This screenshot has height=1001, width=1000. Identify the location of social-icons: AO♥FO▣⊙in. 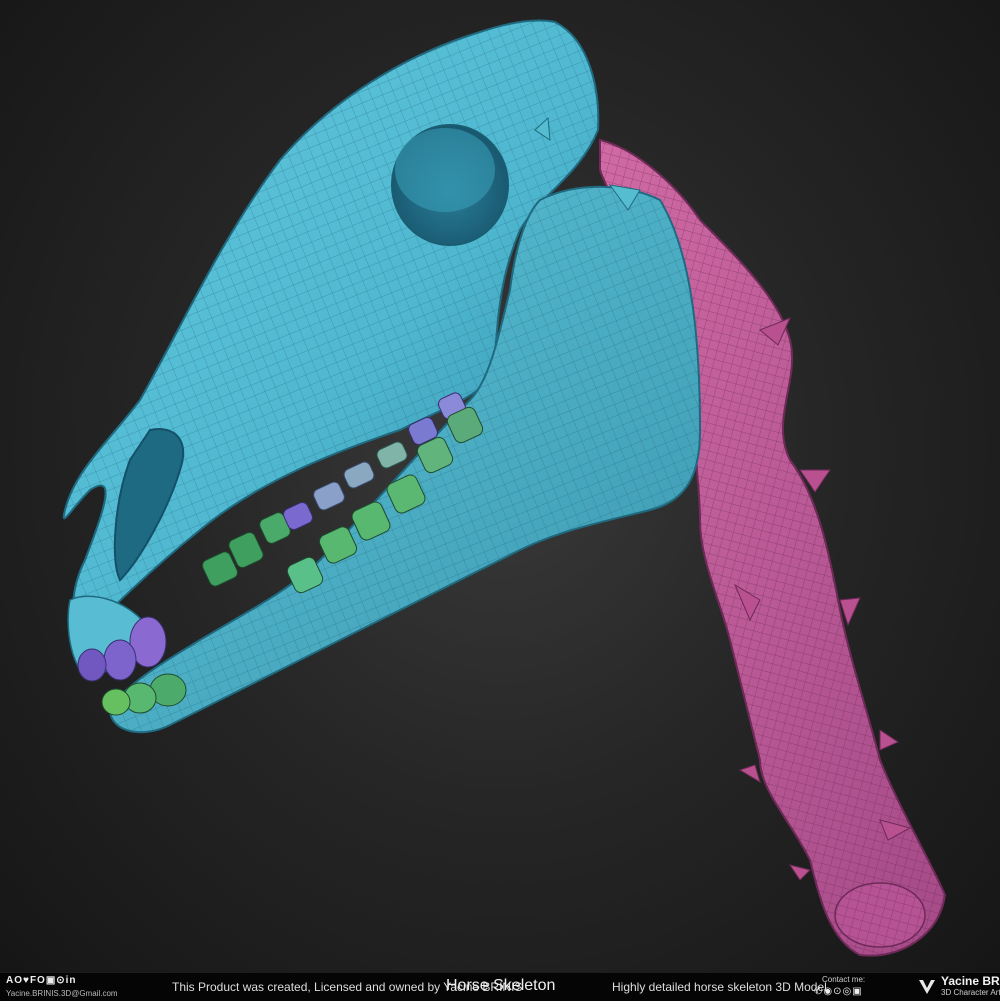
(41, 980).